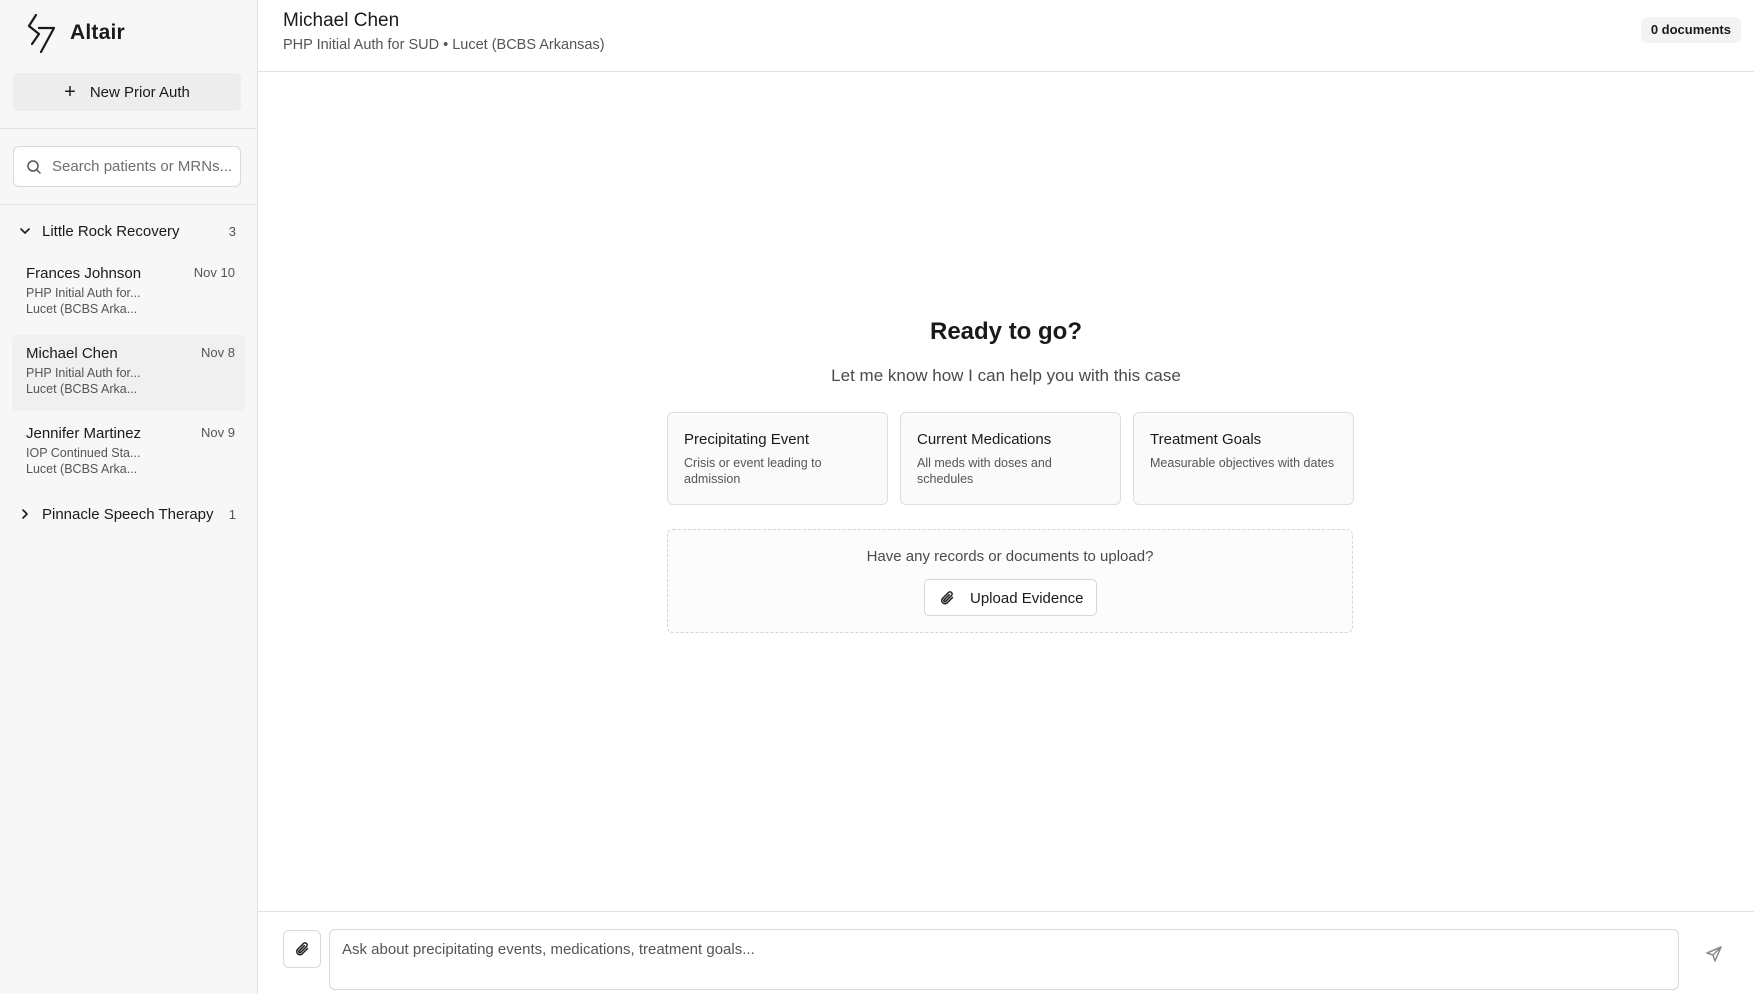  I want to click on case-date: Nov 9, so click(218, 432).